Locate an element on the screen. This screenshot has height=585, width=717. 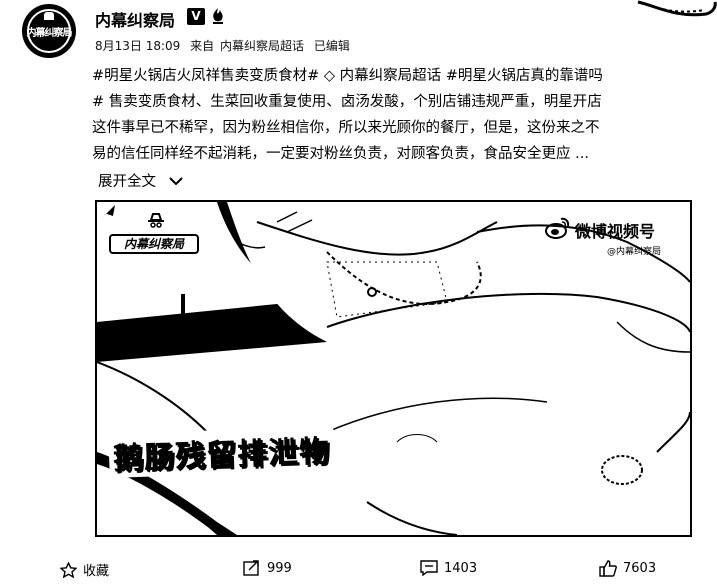
favorite-label: 收藏 is located at coordinates (96, 571).